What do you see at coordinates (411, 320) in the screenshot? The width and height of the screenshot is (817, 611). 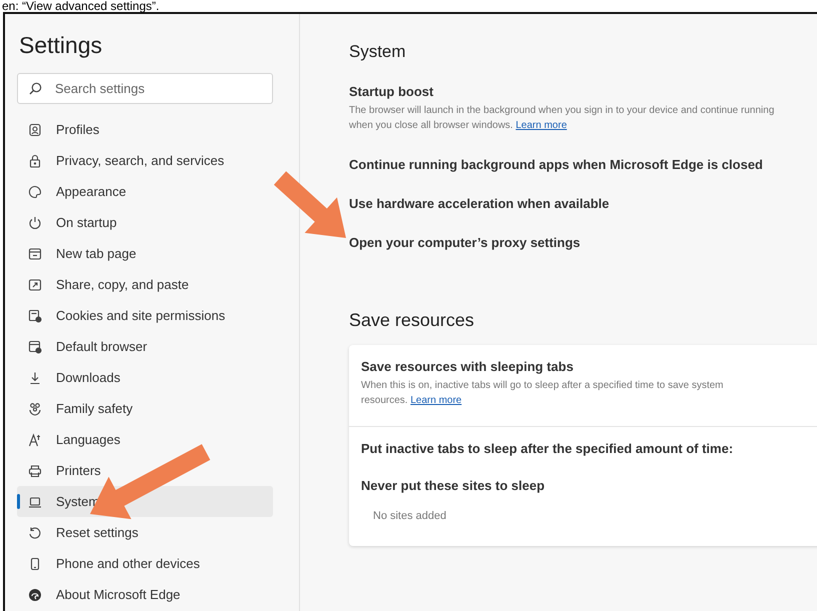 I see `section-title: Save resources` at bounding box center [411, 320].